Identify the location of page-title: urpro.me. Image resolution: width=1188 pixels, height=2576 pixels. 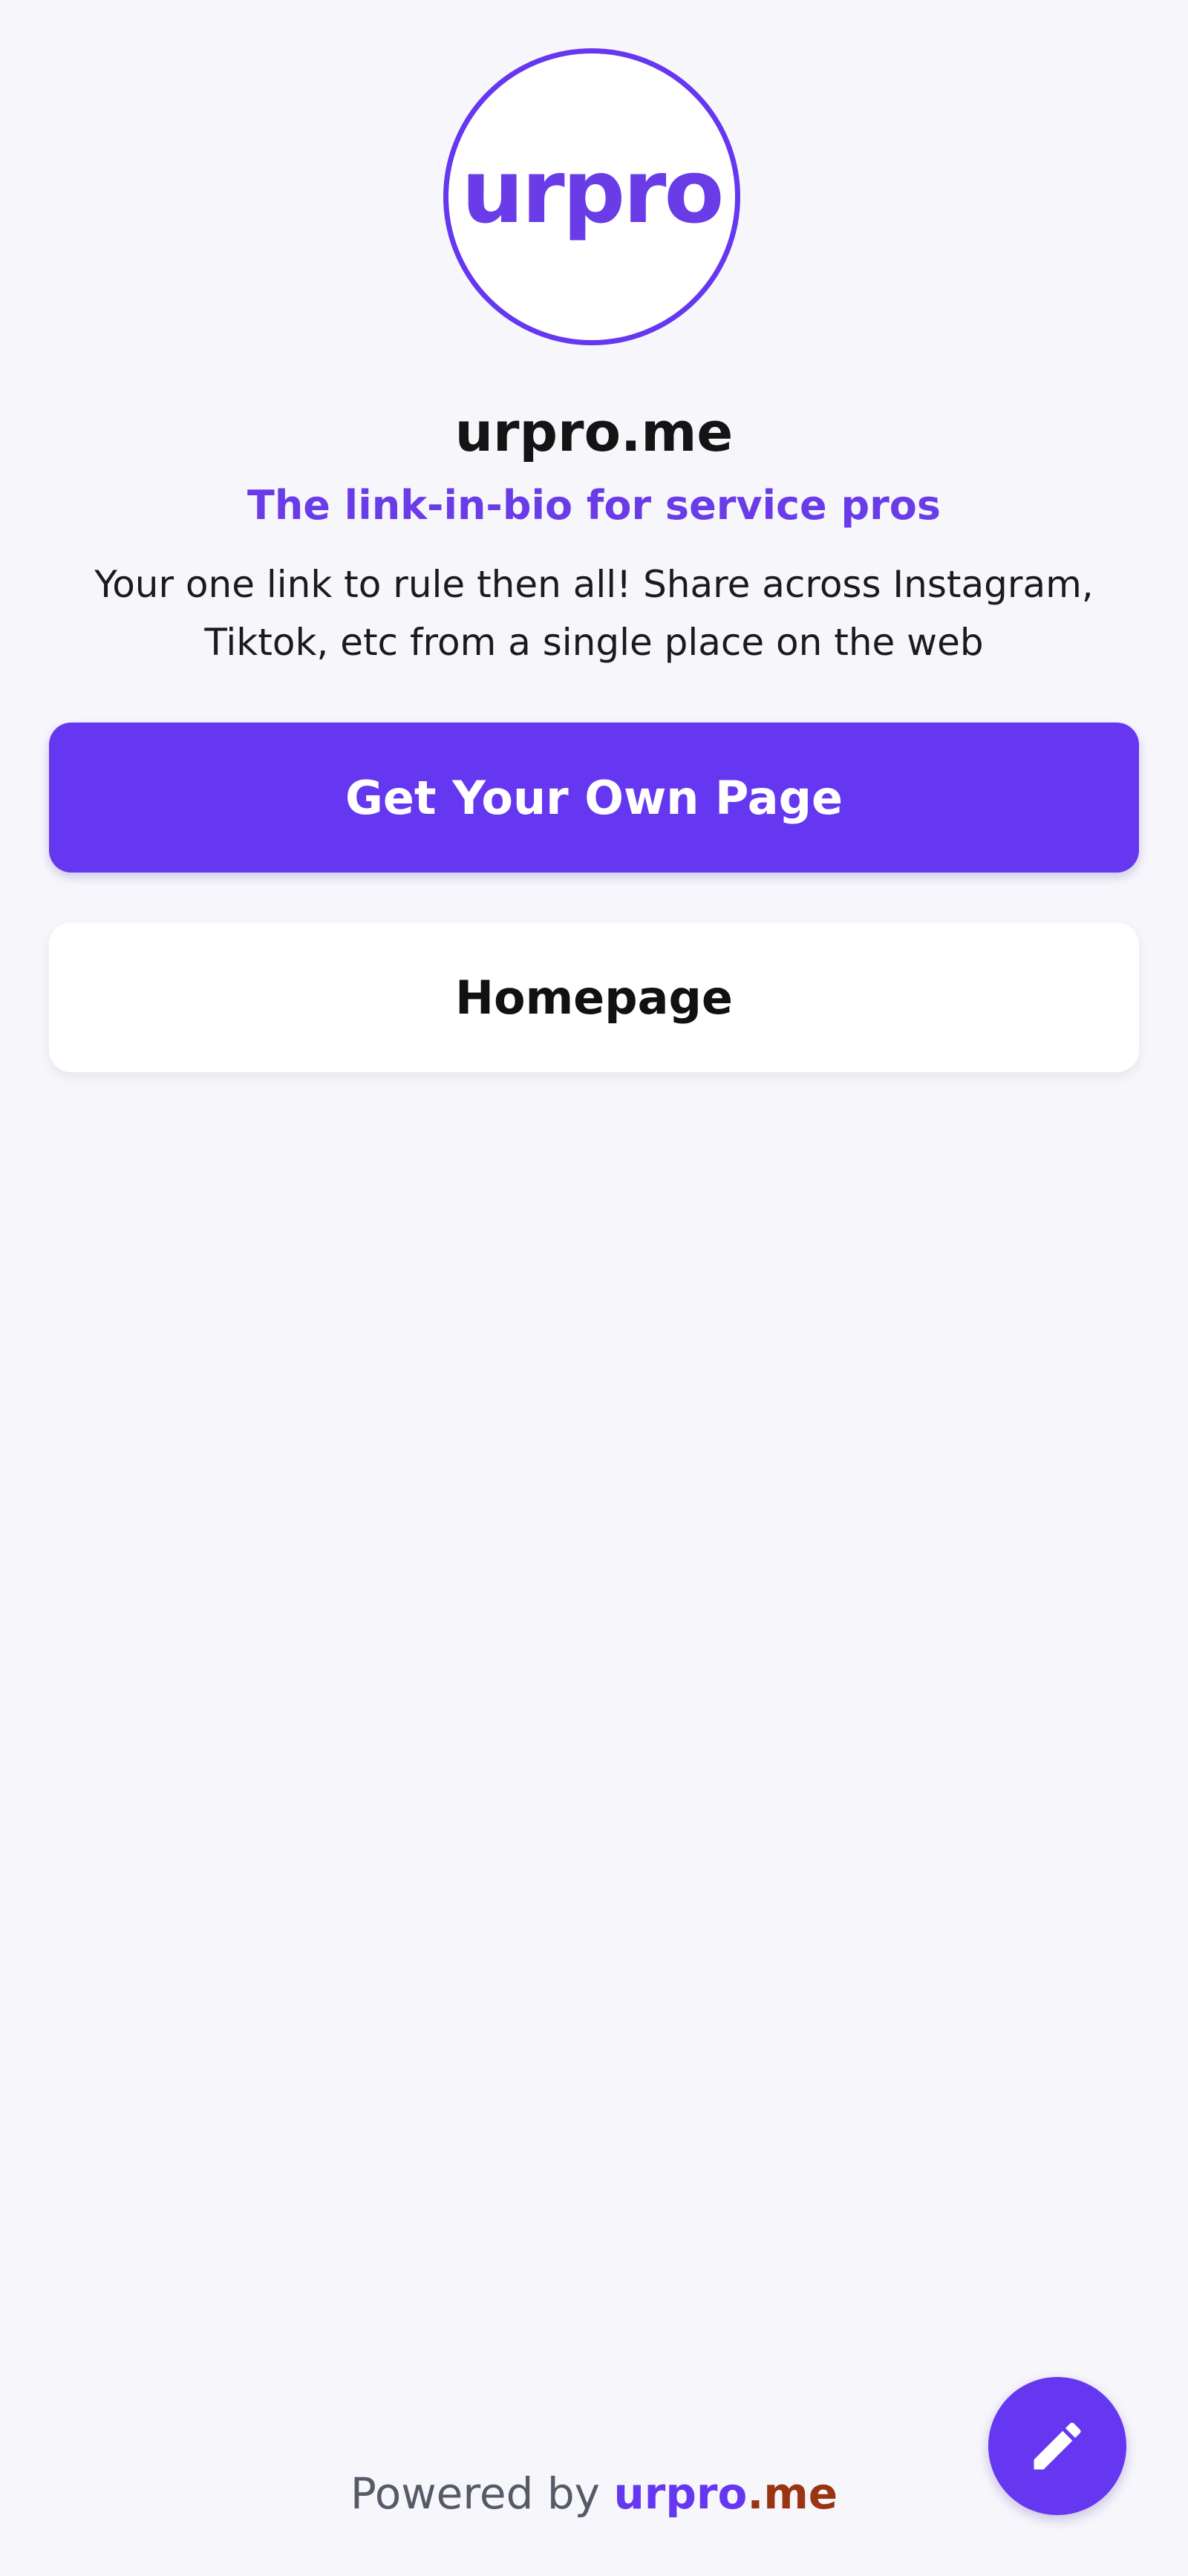
(594, 432).